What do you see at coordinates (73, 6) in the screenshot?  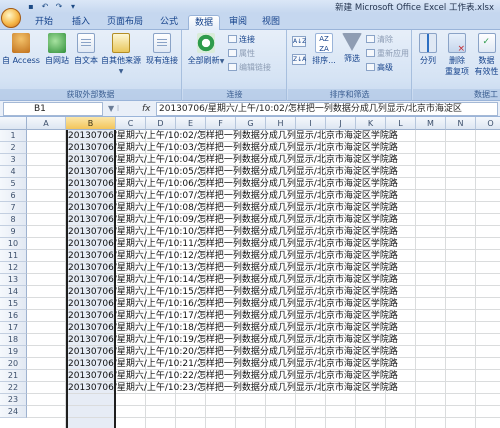 I see `chevron-down-icon: ▾` at bounding box center [73, 6].